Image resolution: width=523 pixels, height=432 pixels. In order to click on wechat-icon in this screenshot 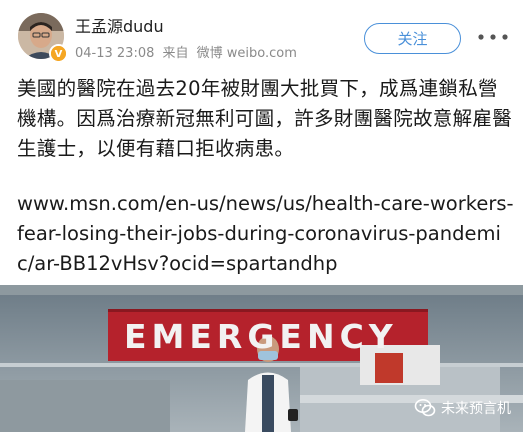, I will do `click(425, 408)`.